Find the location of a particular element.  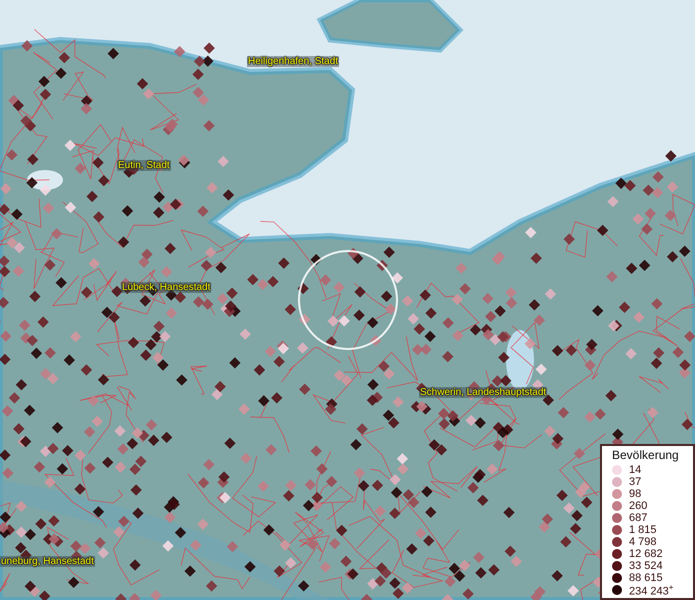

legend-label: 234 243$^{+}$ is located at coordinates (651, 590).